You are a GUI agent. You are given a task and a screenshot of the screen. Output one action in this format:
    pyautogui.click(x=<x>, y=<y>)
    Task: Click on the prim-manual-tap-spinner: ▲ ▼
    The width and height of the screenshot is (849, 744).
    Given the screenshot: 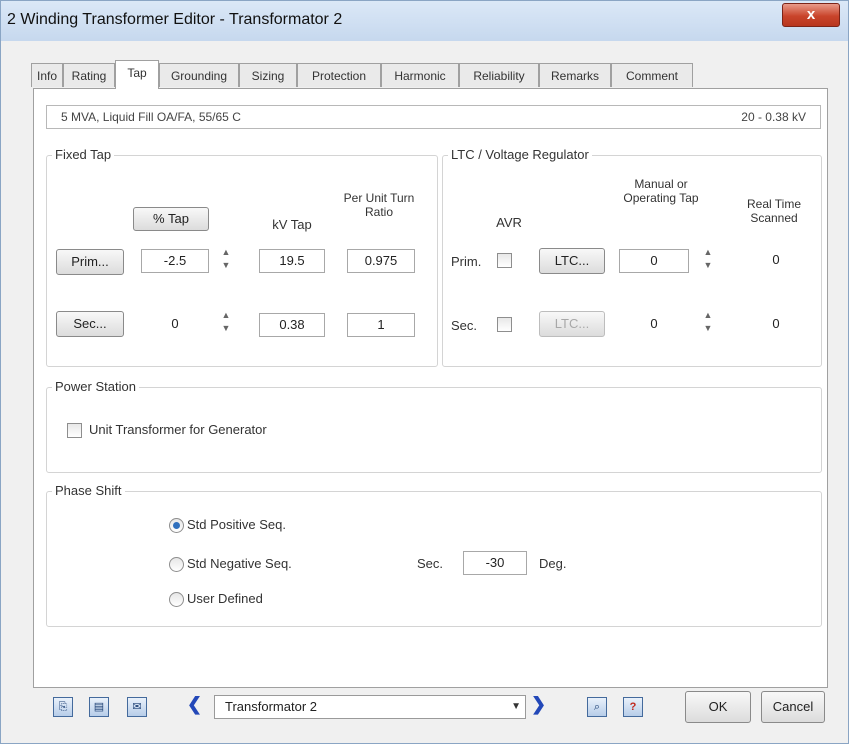 What is the action you would take?
    pyautogui.click(x=708, y=260)
    